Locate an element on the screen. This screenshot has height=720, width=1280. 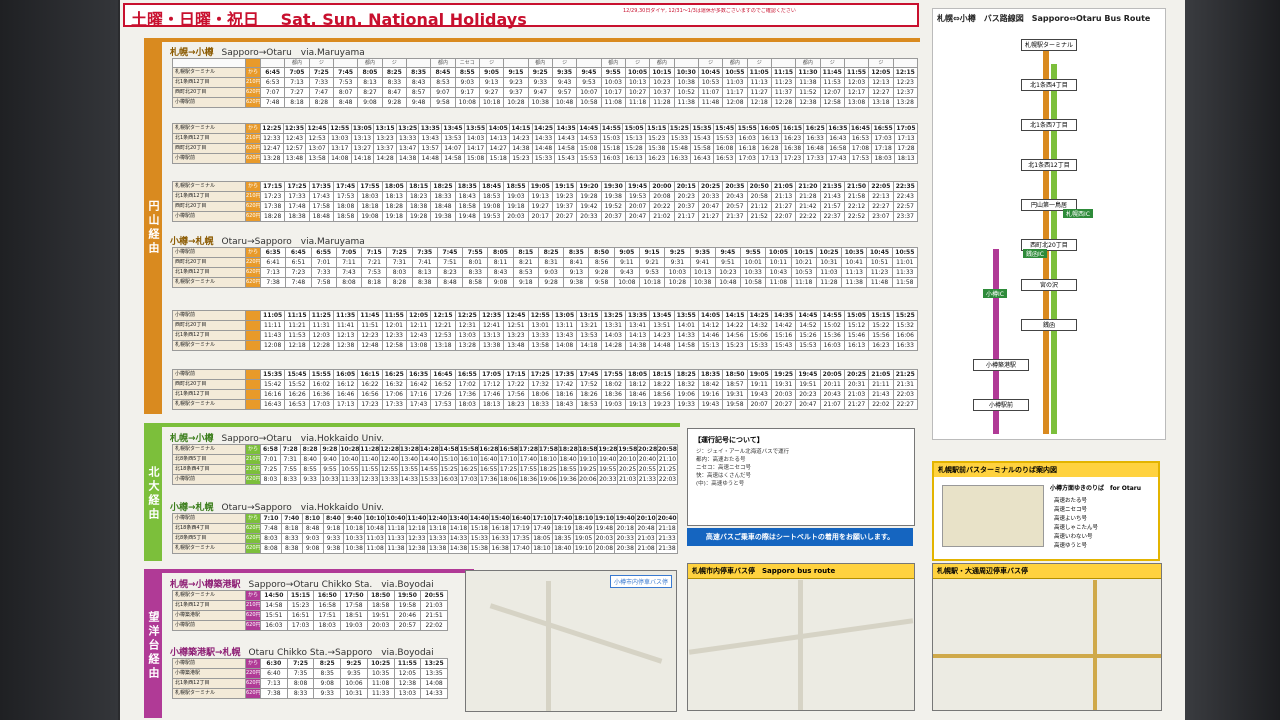
departure-time: 16:02 is located at coordinates (321, 384).